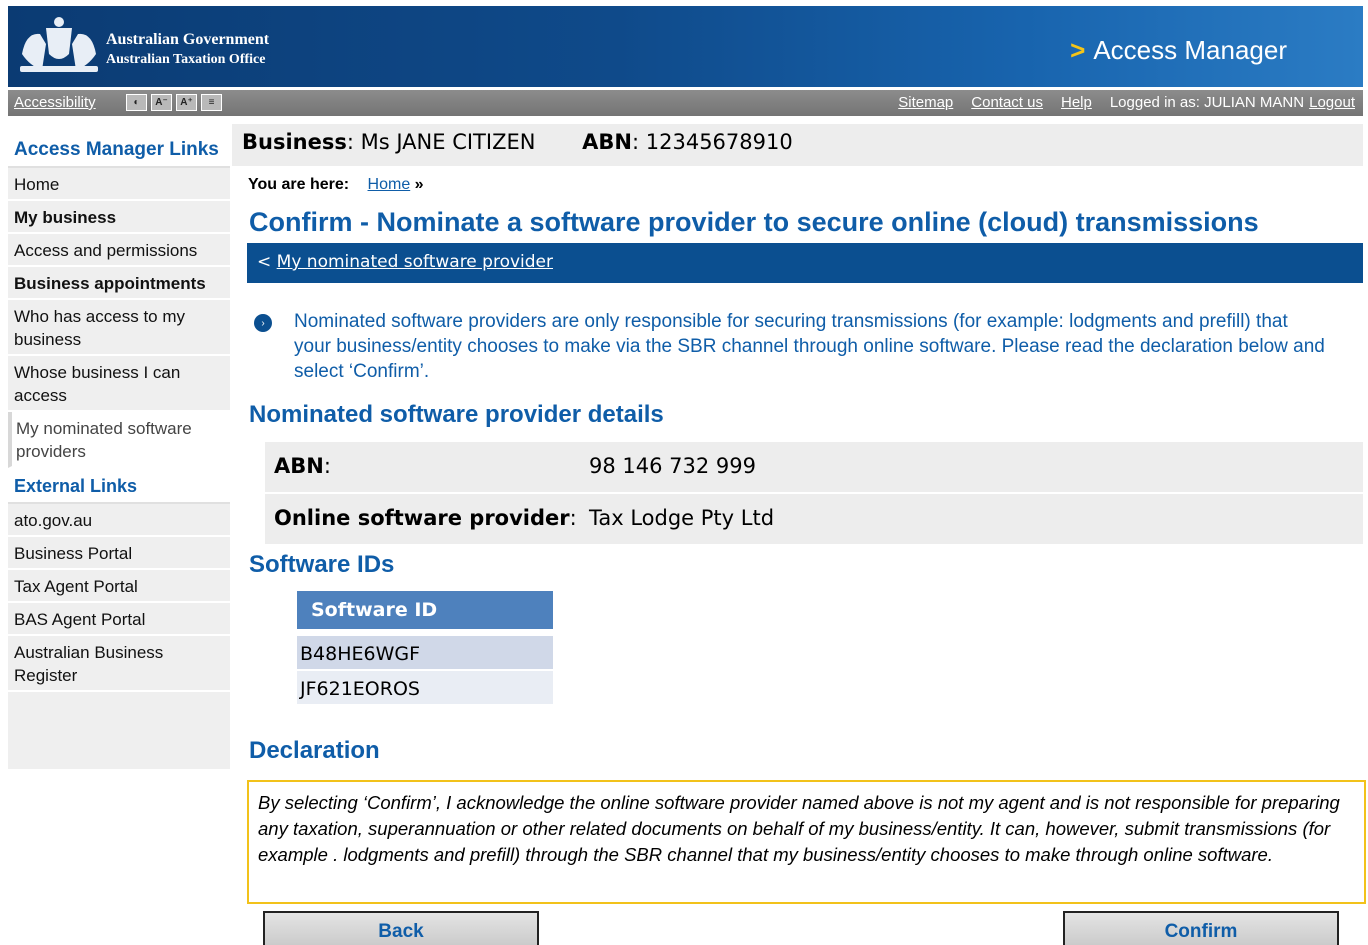 The image size is (1368, 945). I want to click on external-link-bas-agent-portal: BAS Agent Portal, so click(119, 619).